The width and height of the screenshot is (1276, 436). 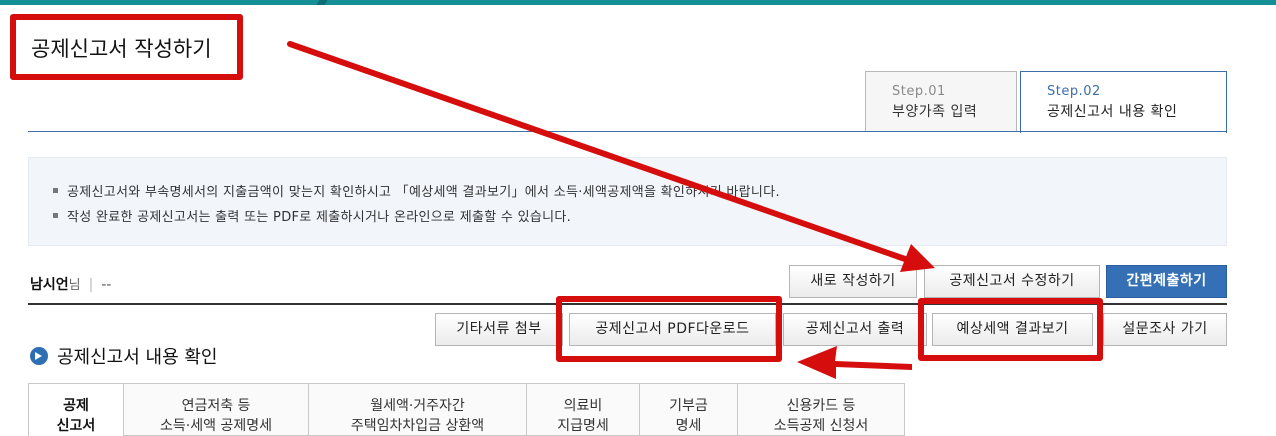 What do you see at coordinates (76, 426) in the screenshot?
I see `tab-line: 신고서` at bounding box center [76, 426].